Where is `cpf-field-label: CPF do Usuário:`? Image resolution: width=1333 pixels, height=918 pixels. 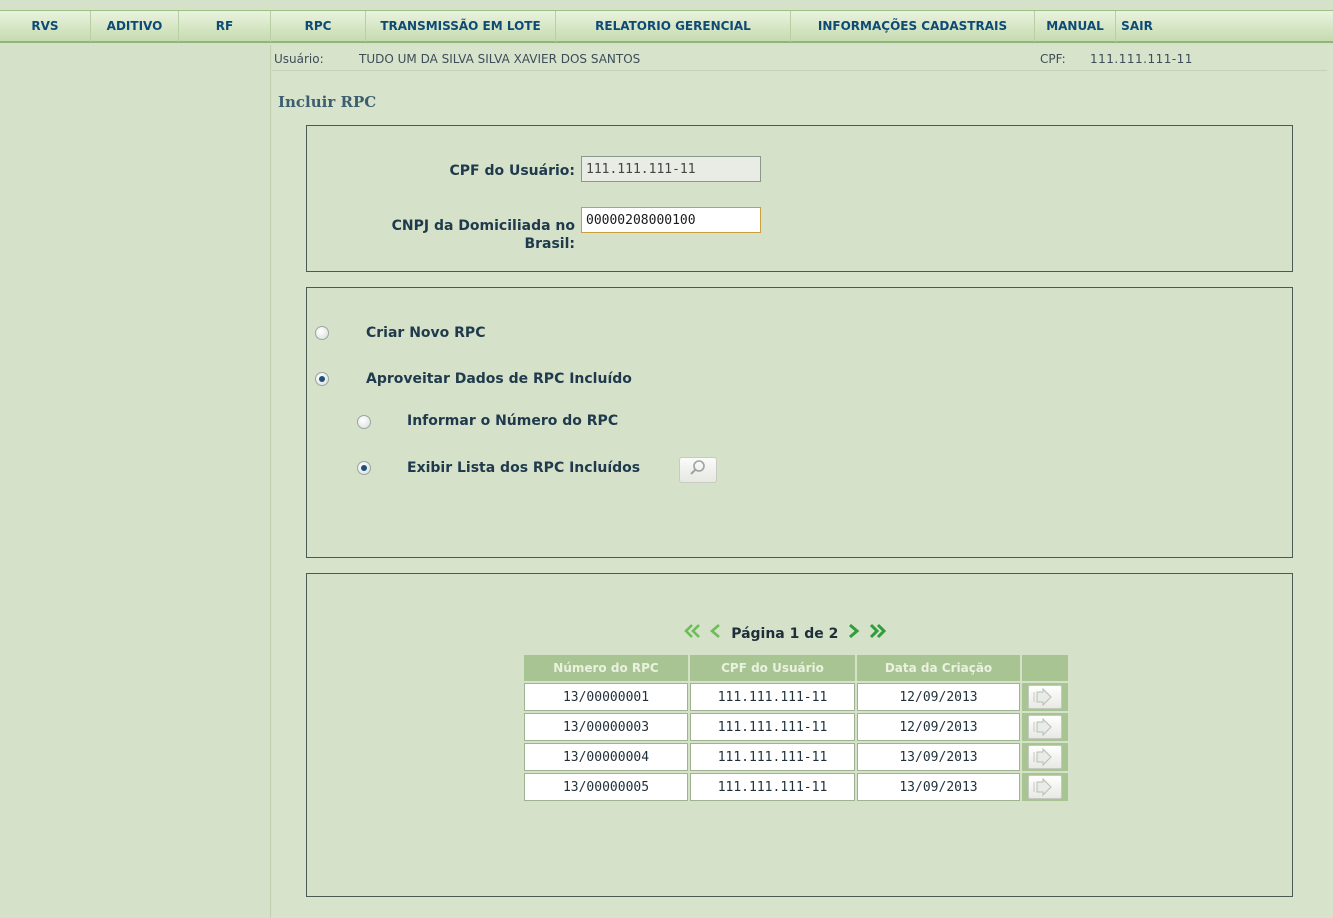 cpf-field-label: CPF do Usuário: is located at coordinates (512, 171).